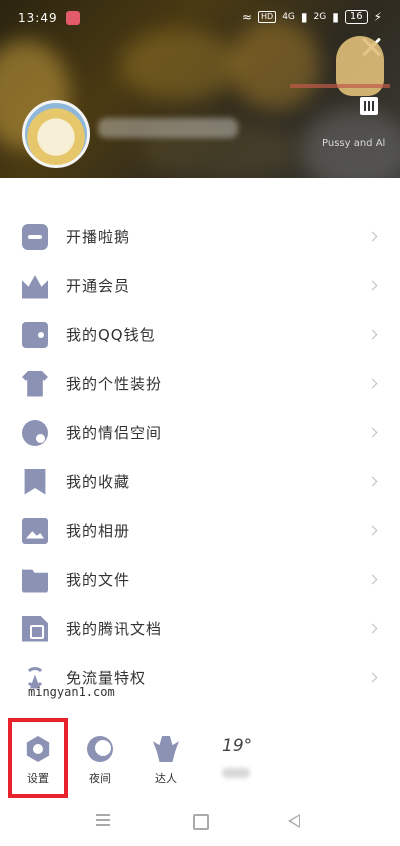 The height and width of the screenshot is (846, 400). What do you see at coordinates (267, 17) in the screenshot?
I see `hd-badge: HD` at bounding box center [267, 17].